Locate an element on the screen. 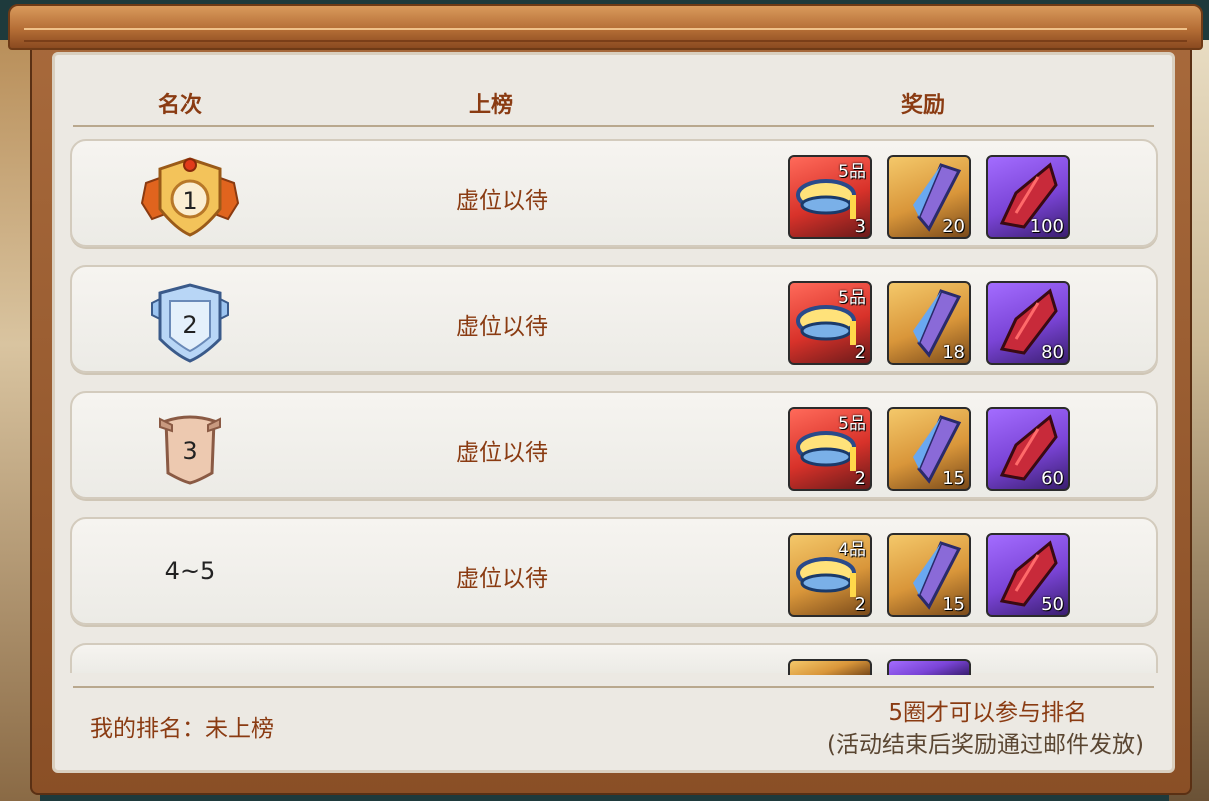 The image size is (1209, 801). item-count: 100 is located at coordinates (1046, 226).